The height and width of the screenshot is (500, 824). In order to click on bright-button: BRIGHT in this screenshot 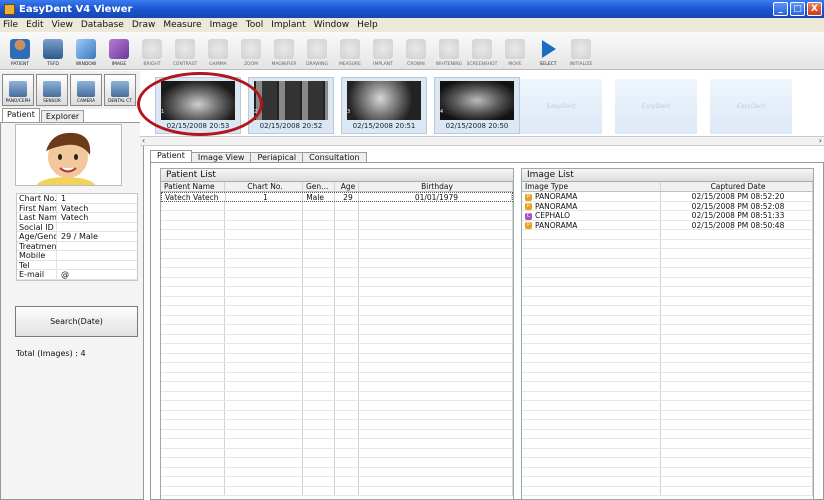, I will do `click(152, 51)`.